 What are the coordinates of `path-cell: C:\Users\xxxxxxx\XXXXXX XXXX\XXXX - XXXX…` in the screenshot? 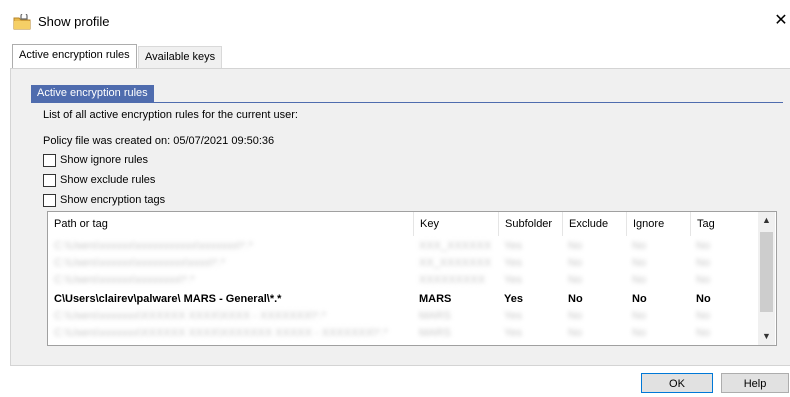 It's located at (190, 316).